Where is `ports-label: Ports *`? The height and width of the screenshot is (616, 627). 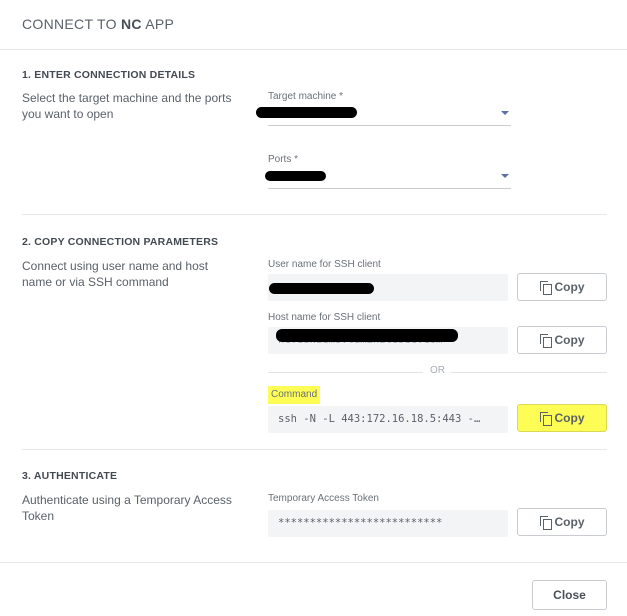
ports-label: Ports * is located at coordinates (283, 159).